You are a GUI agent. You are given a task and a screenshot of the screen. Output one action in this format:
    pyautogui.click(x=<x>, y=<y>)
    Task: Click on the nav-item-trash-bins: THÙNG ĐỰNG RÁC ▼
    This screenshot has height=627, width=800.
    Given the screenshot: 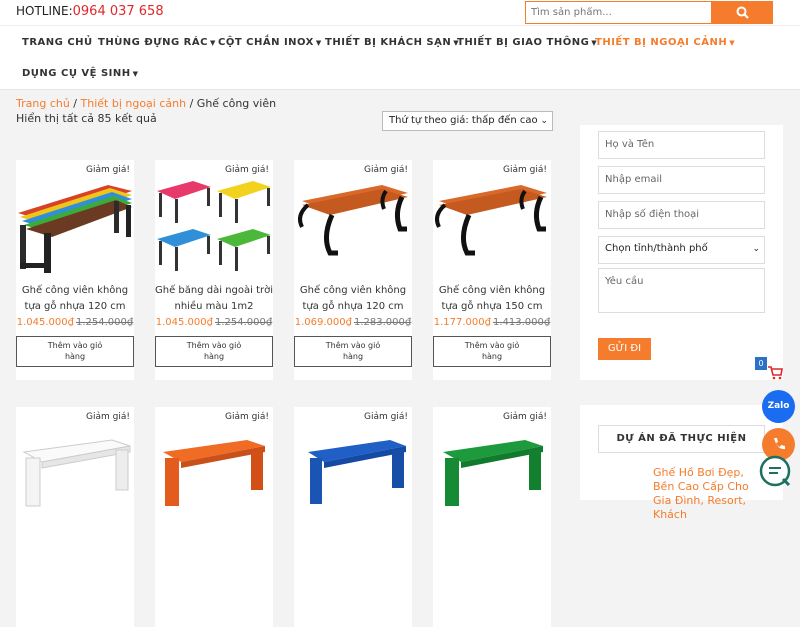 What is the action you would take?
    pyautogui.click(x=157, y=42)
    